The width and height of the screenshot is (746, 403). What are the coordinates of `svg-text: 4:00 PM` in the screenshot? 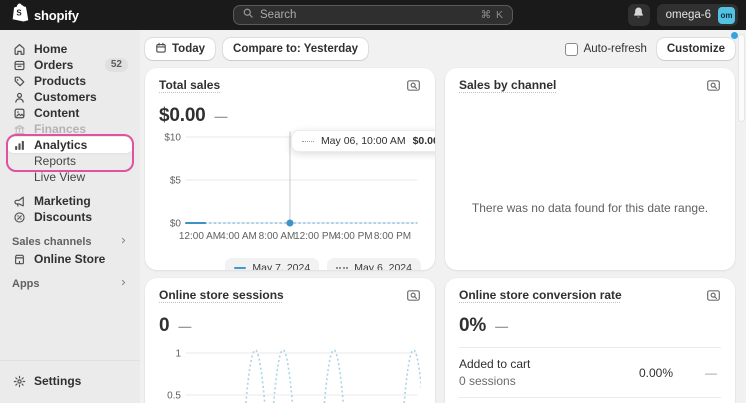 It's located at (353, 236).